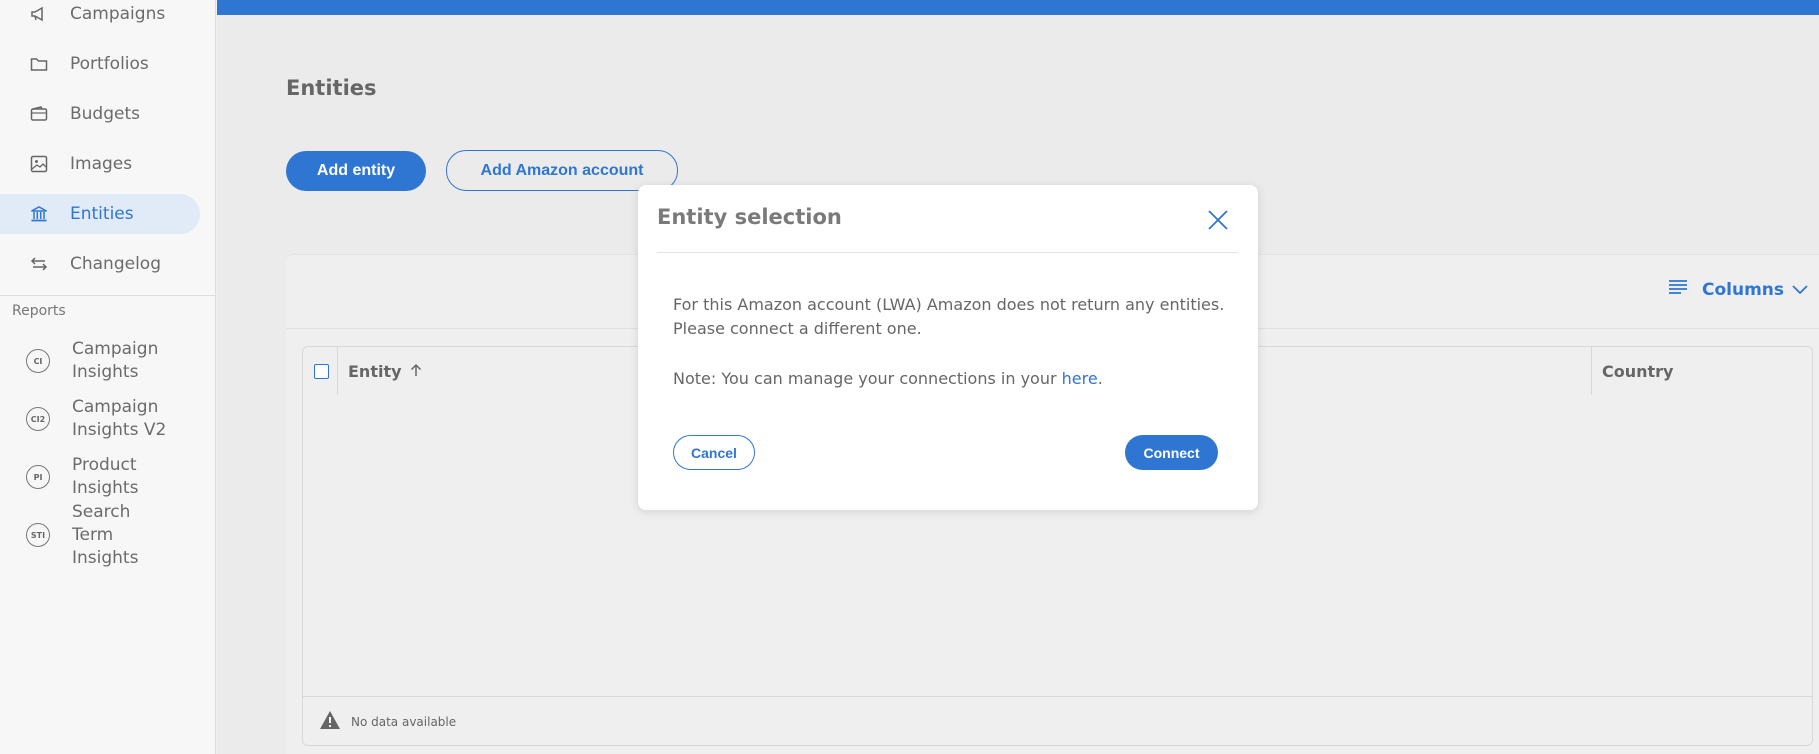  I want to click on empty-message: No data available, so click(404, 721).